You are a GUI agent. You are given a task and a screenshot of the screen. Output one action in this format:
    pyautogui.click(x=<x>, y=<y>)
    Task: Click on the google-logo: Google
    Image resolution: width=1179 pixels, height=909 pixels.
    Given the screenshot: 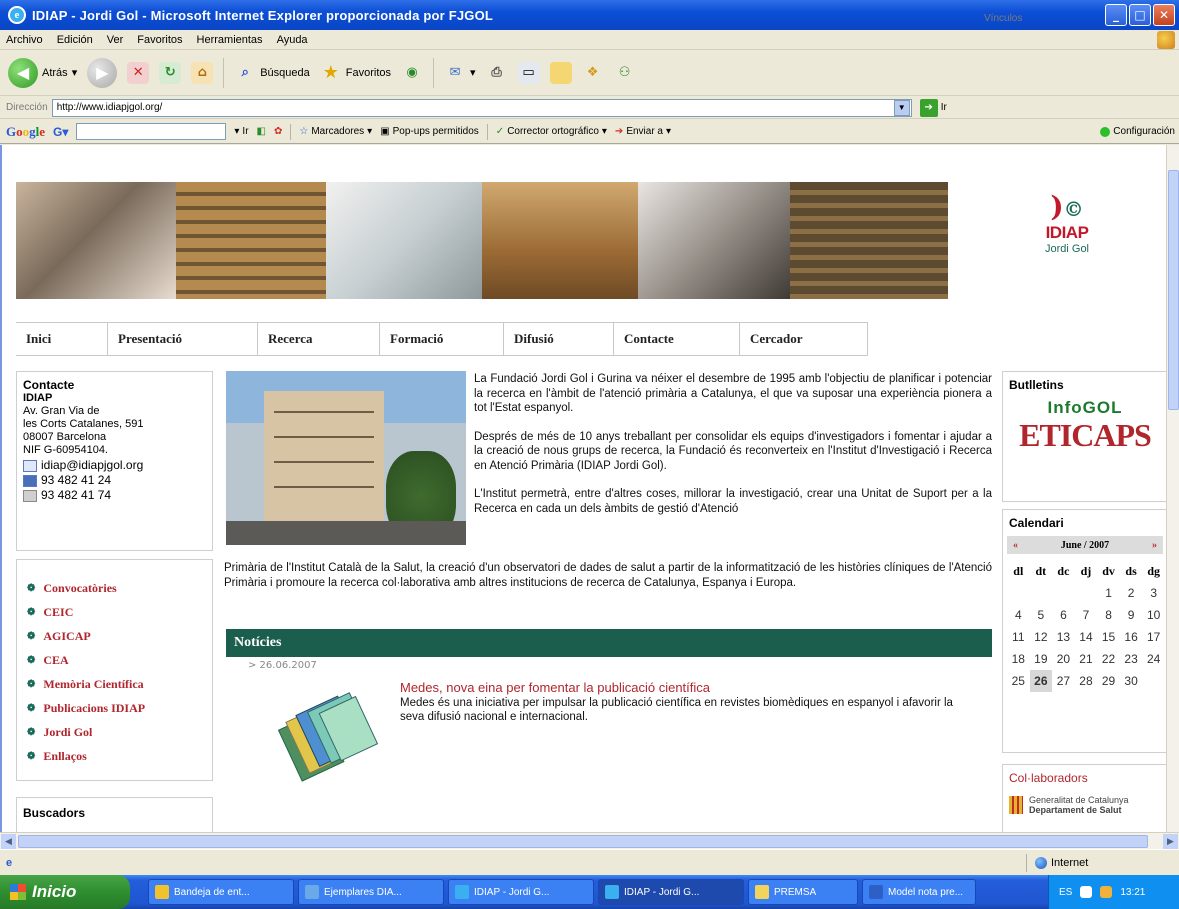 What is the action you would take?
    pyautogui.click(x=25, y=132)
    